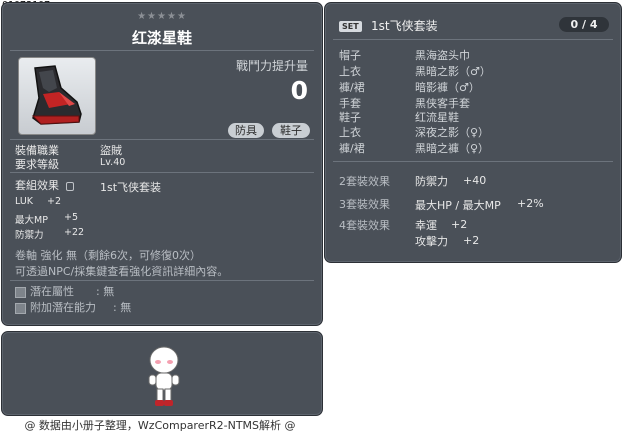 The height and width of the screenshot is (434, 622). I want to click on data-source-footer: @ 数据由小册子整理，WzComparerR2-NTMS解析 @, so click(160, 425).